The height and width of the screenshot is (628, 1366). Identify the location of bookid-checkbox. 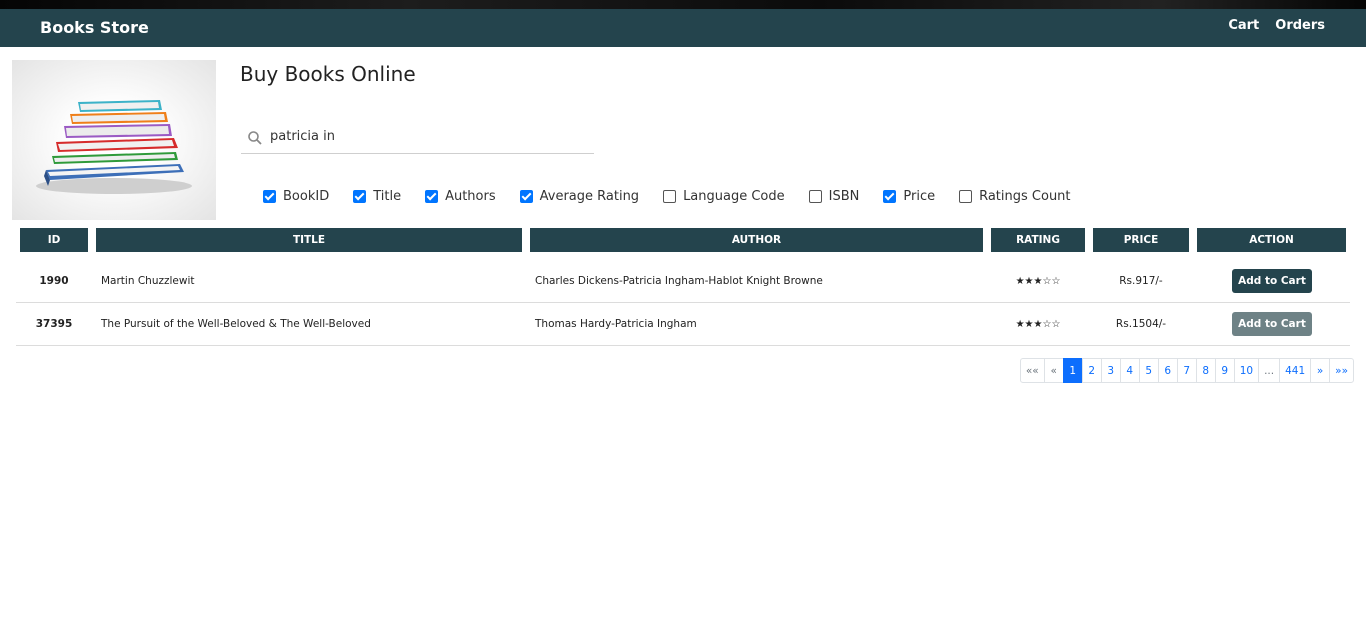
(269, 196).